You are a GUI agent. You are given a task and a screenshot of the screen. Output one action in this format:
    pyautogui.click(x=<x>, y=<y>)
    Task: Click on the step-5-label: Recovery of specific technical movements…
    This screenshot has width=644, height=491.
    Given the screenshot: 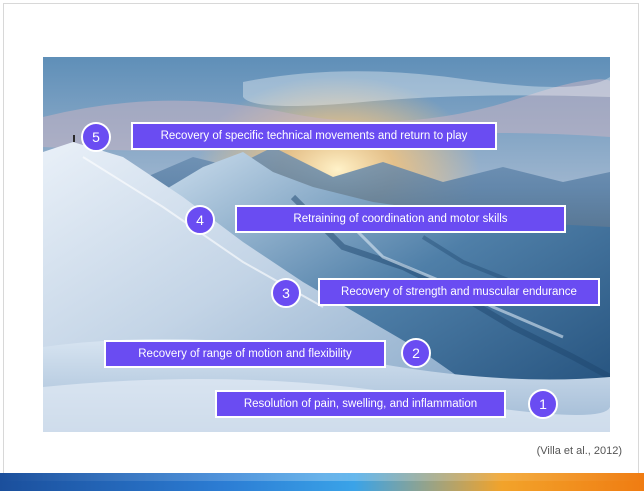 What is the action you would take?
    pyautogui.click(x=314, y=136)
    